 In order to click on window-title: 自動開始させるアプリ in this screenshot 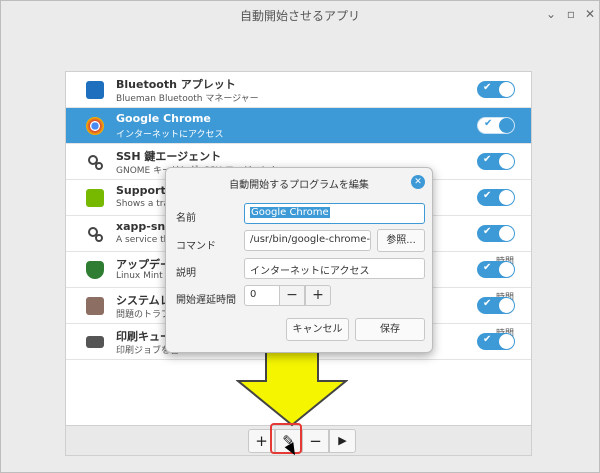, I will do `click(299, 16)`.